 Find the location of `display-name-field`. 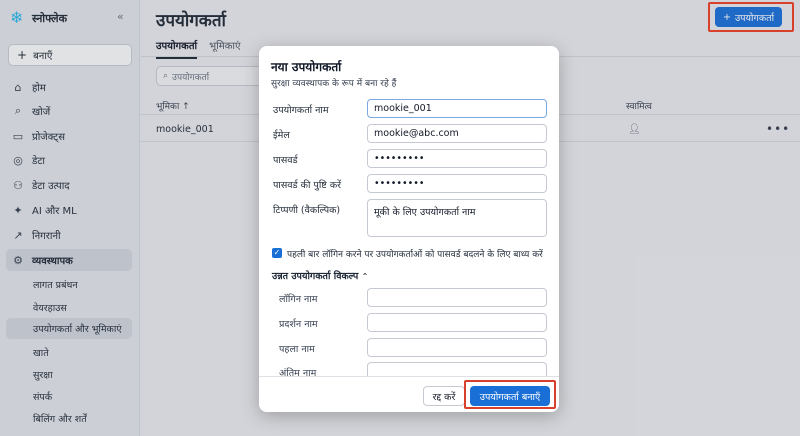

display-name-field is located at coordinates (457, 322).